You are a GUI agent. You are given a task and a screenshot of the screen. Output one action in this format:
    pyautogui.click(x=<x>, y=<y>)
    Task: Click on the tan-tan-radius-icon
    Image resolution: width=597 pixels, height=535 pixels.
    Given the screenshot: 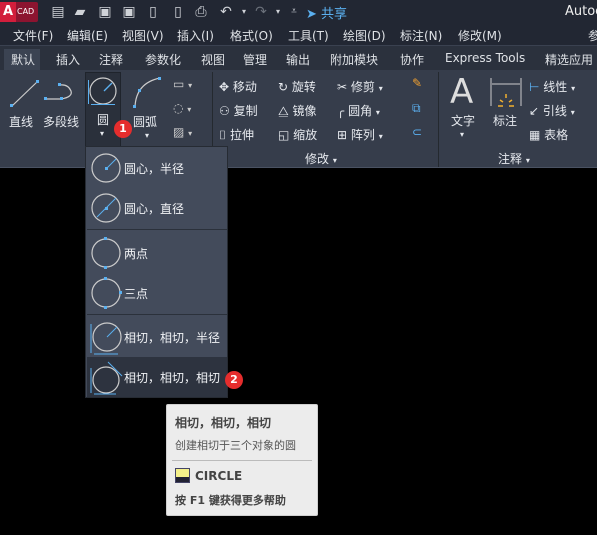 What is the action you would take?
    pyautogui.click(x=106, y=338)
    